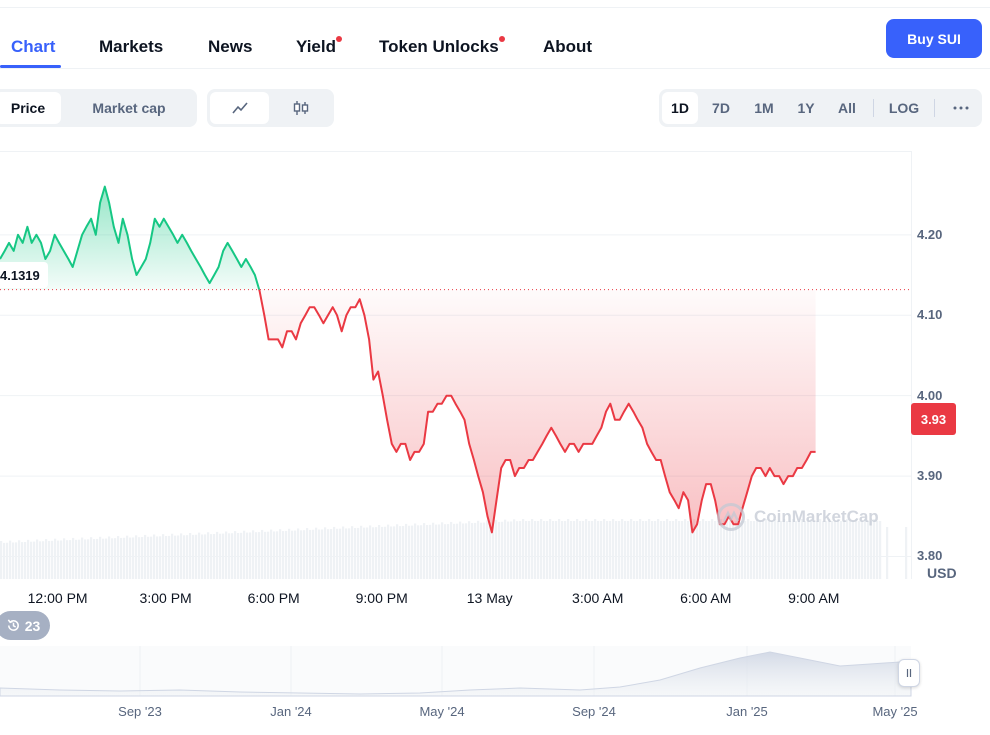 This screenshot has width=990, height=735. What do you see at coordinates (442, 711) in the screenshot?
I see `brush-tick-label: May '24` at bounding box center [442, 711].